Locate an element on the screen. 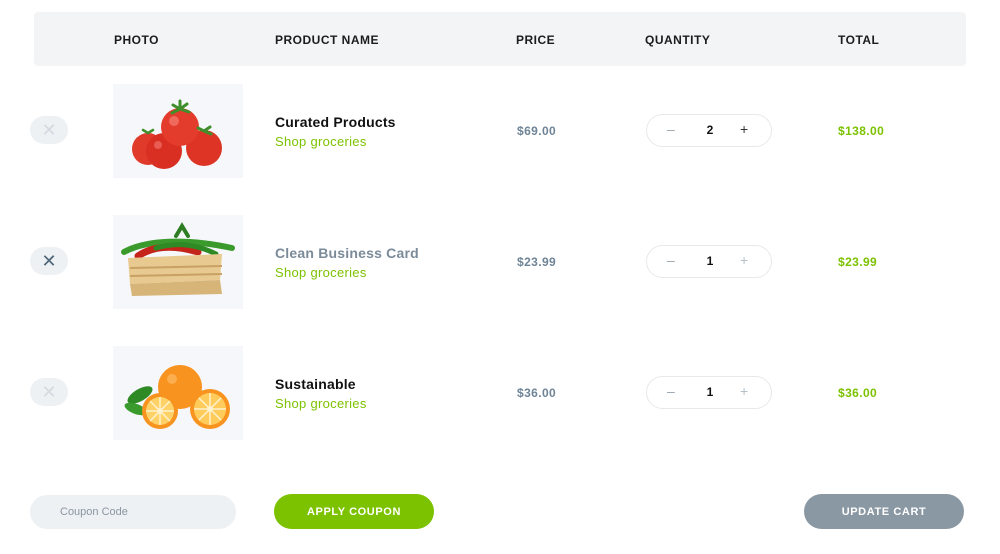 This screenshot has width=1000, height=554. update-cart-button: UPDATE CART is located at coordinates (884, 511).